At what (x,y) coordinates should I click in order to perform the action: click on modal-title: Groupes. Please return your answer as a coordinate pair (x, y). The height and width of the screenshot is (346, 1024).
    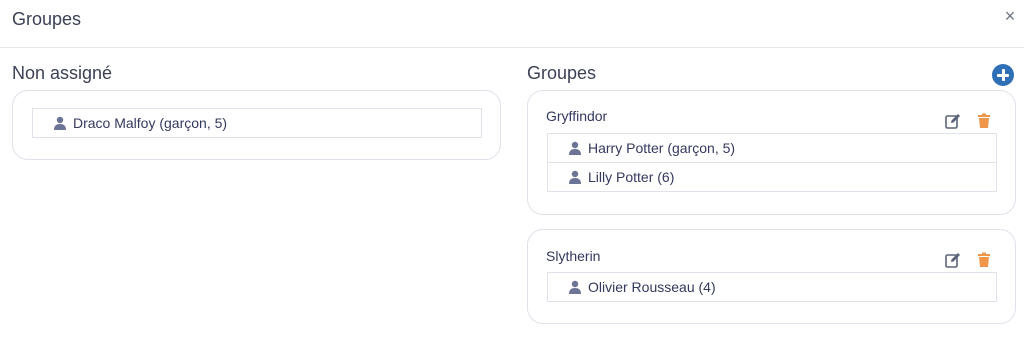
    Looking at the image, I should click on (47, 19).